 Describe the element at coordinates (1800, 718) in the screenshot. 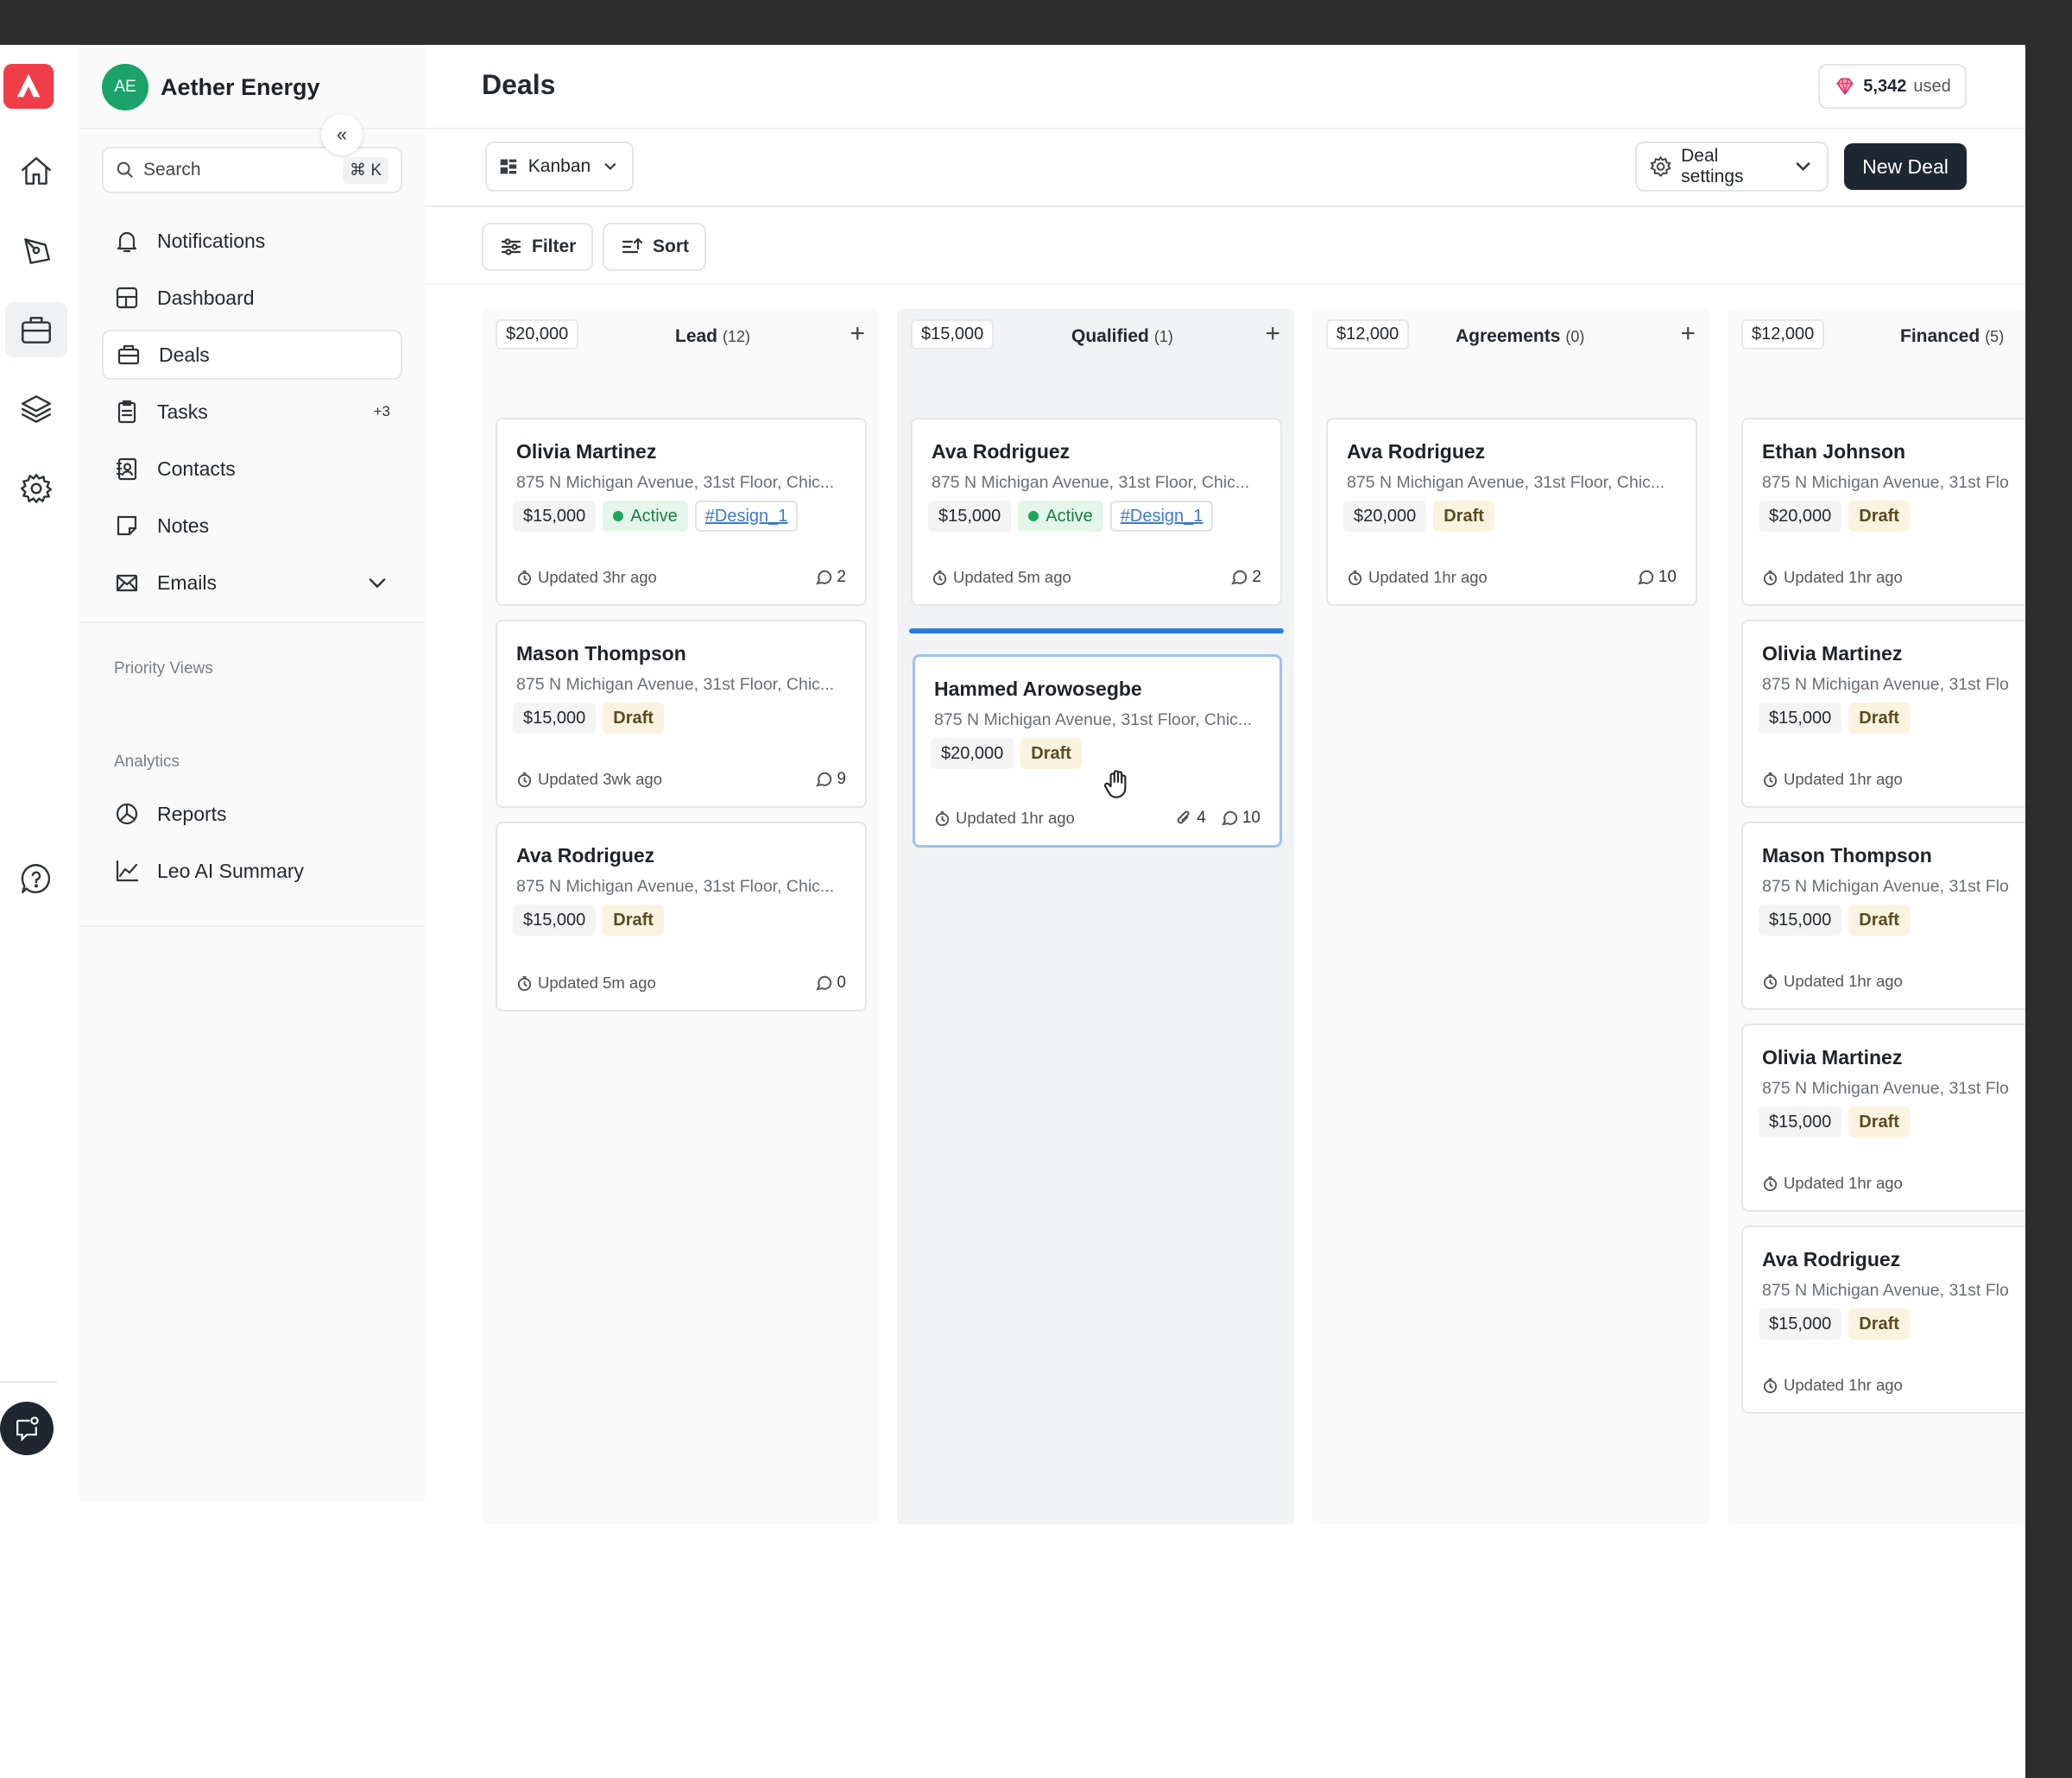

I see `deal-amount: $15,000` at that location.